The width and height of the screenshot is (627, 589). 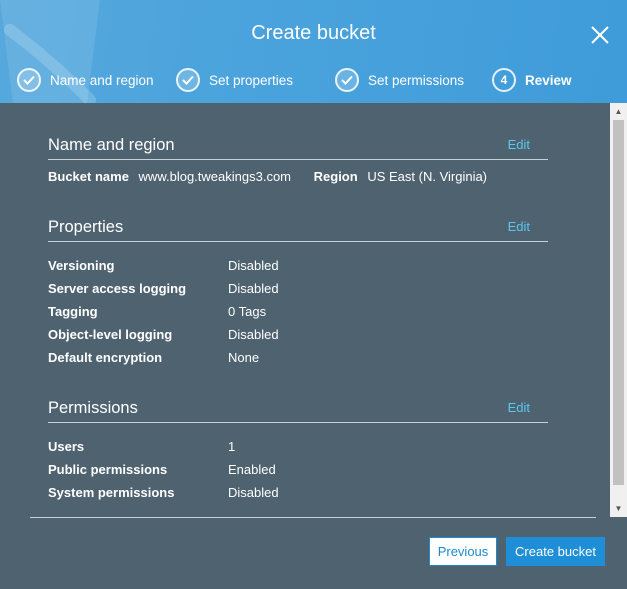 What do you see at coordinates (618, 111) in the screenshot?
I see `scroll-up-icon: ▲` at bounding box center [618, 111].